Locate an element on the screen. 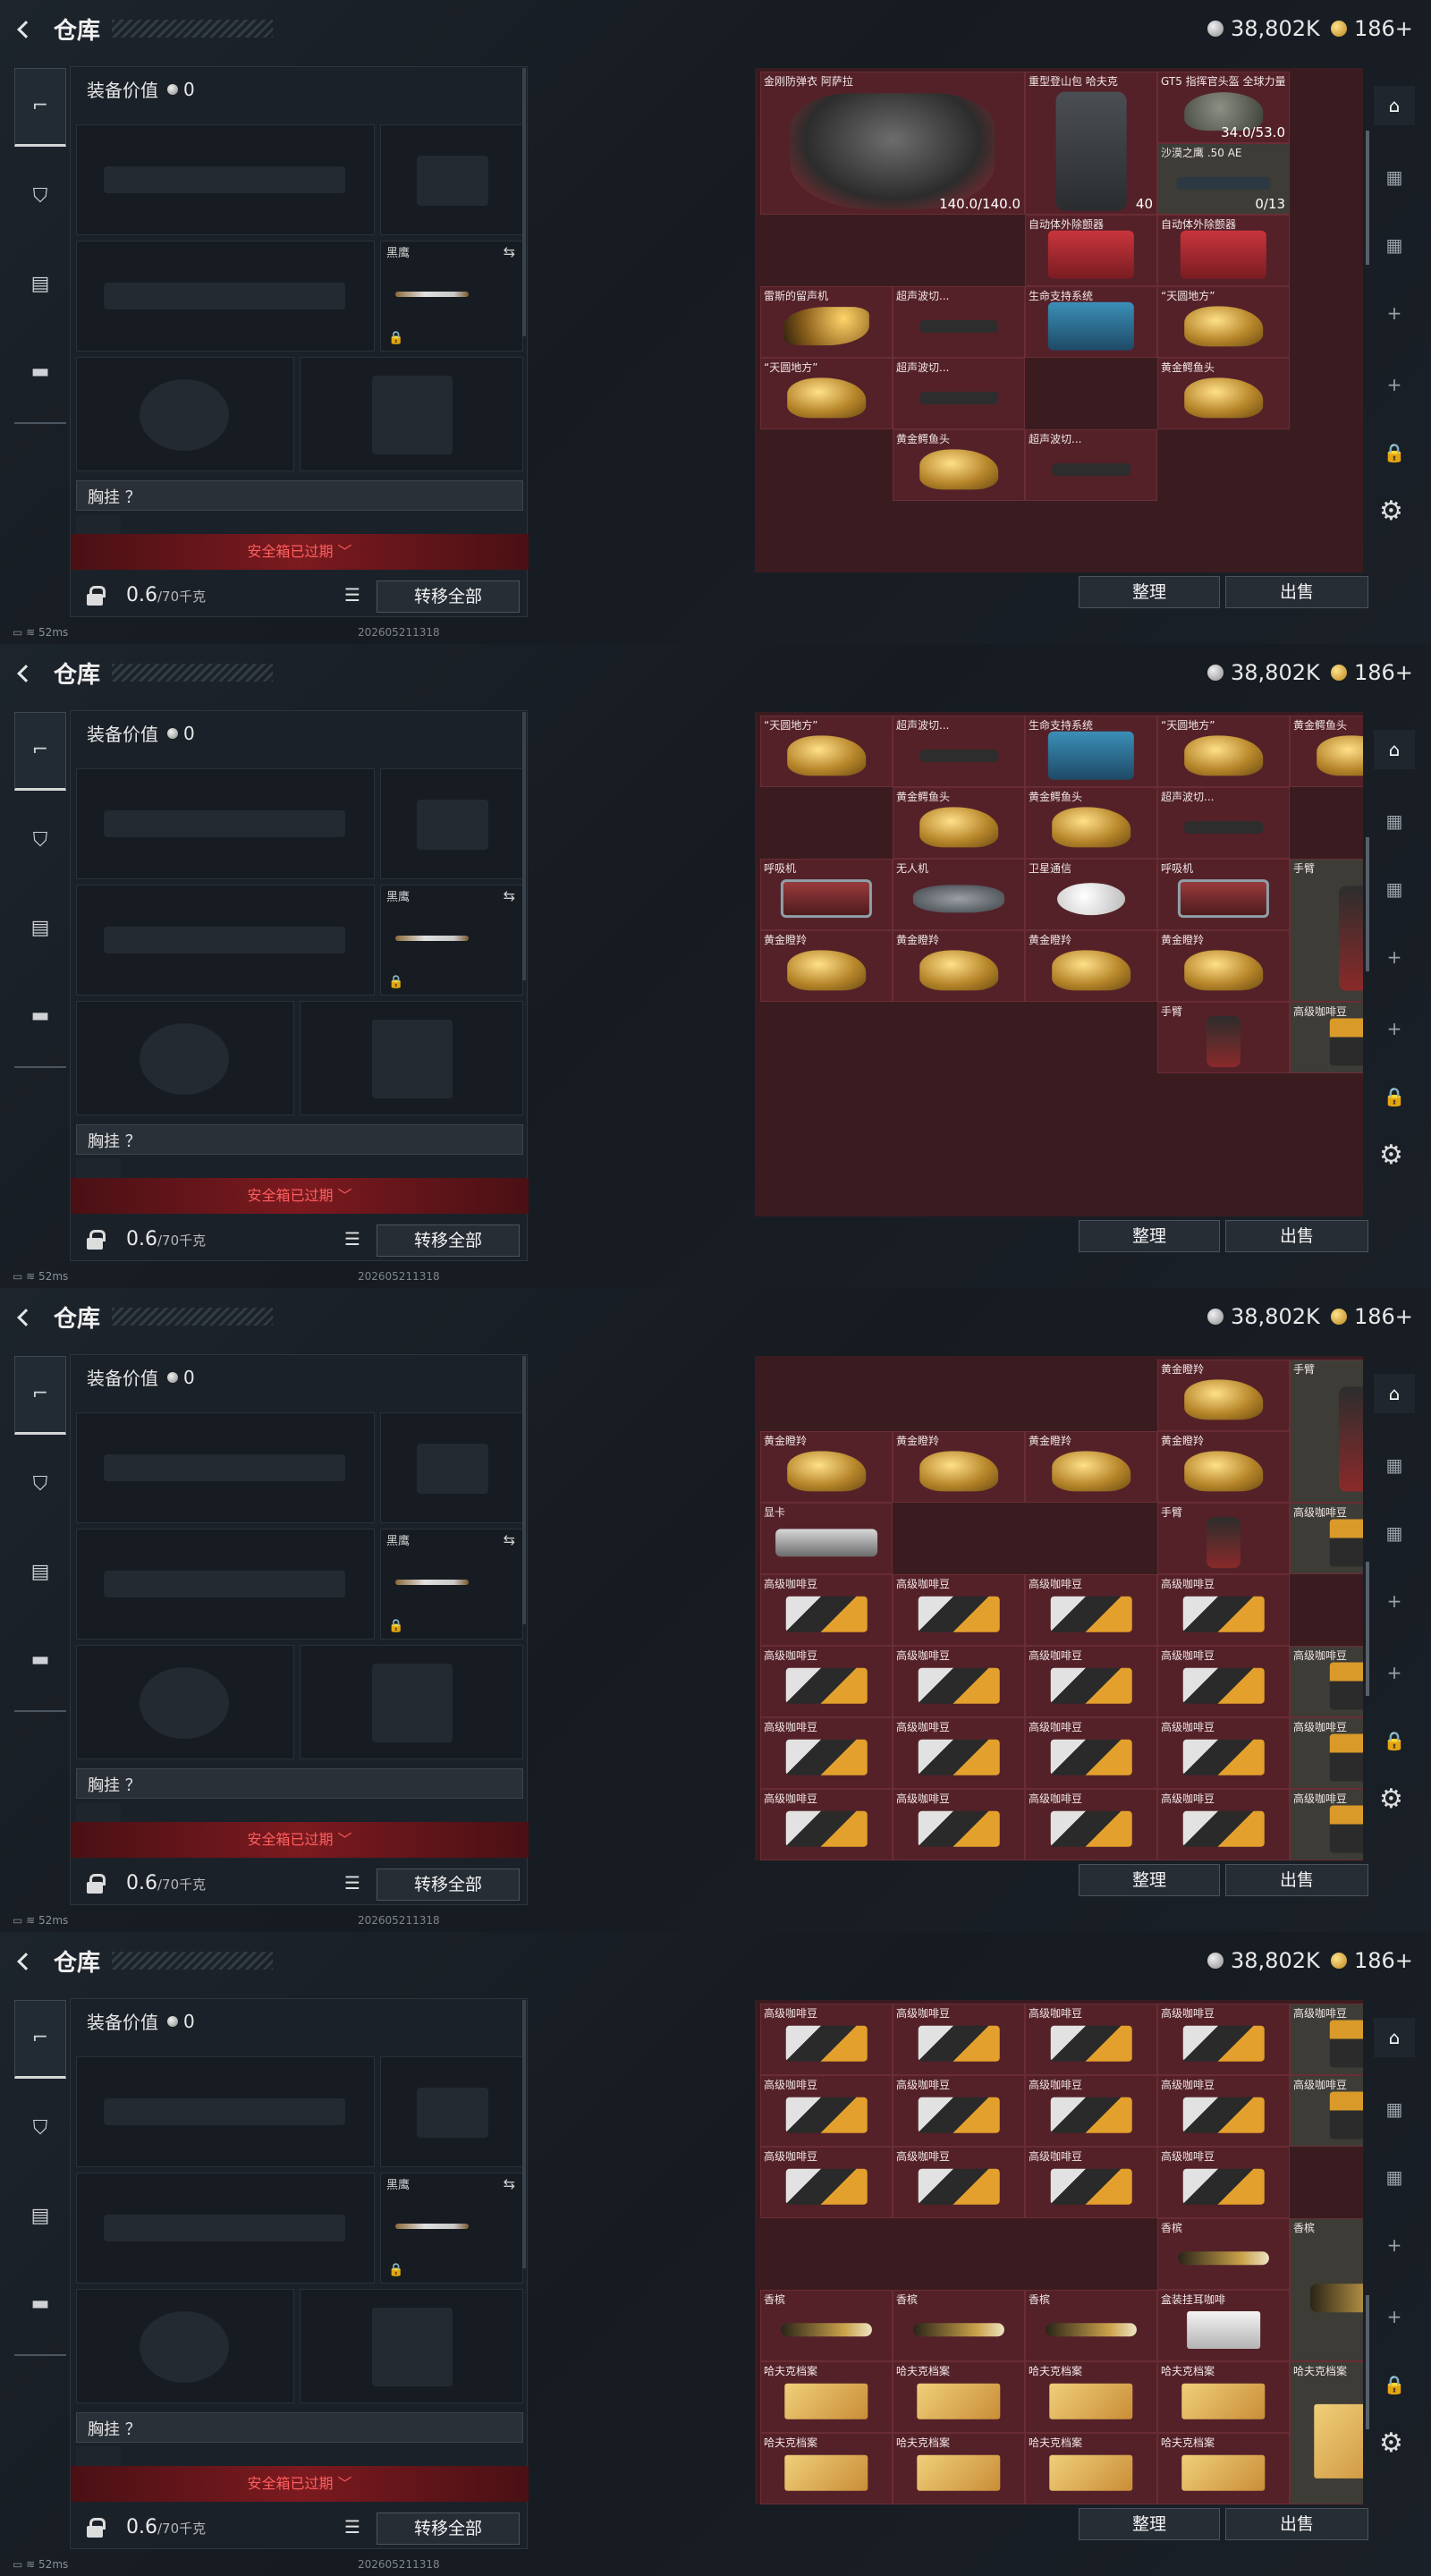 This screenshot has width=1431, height=2576. inventory-item: 盒装挂耳咖啡 is located at coordinates (1224, 2325).